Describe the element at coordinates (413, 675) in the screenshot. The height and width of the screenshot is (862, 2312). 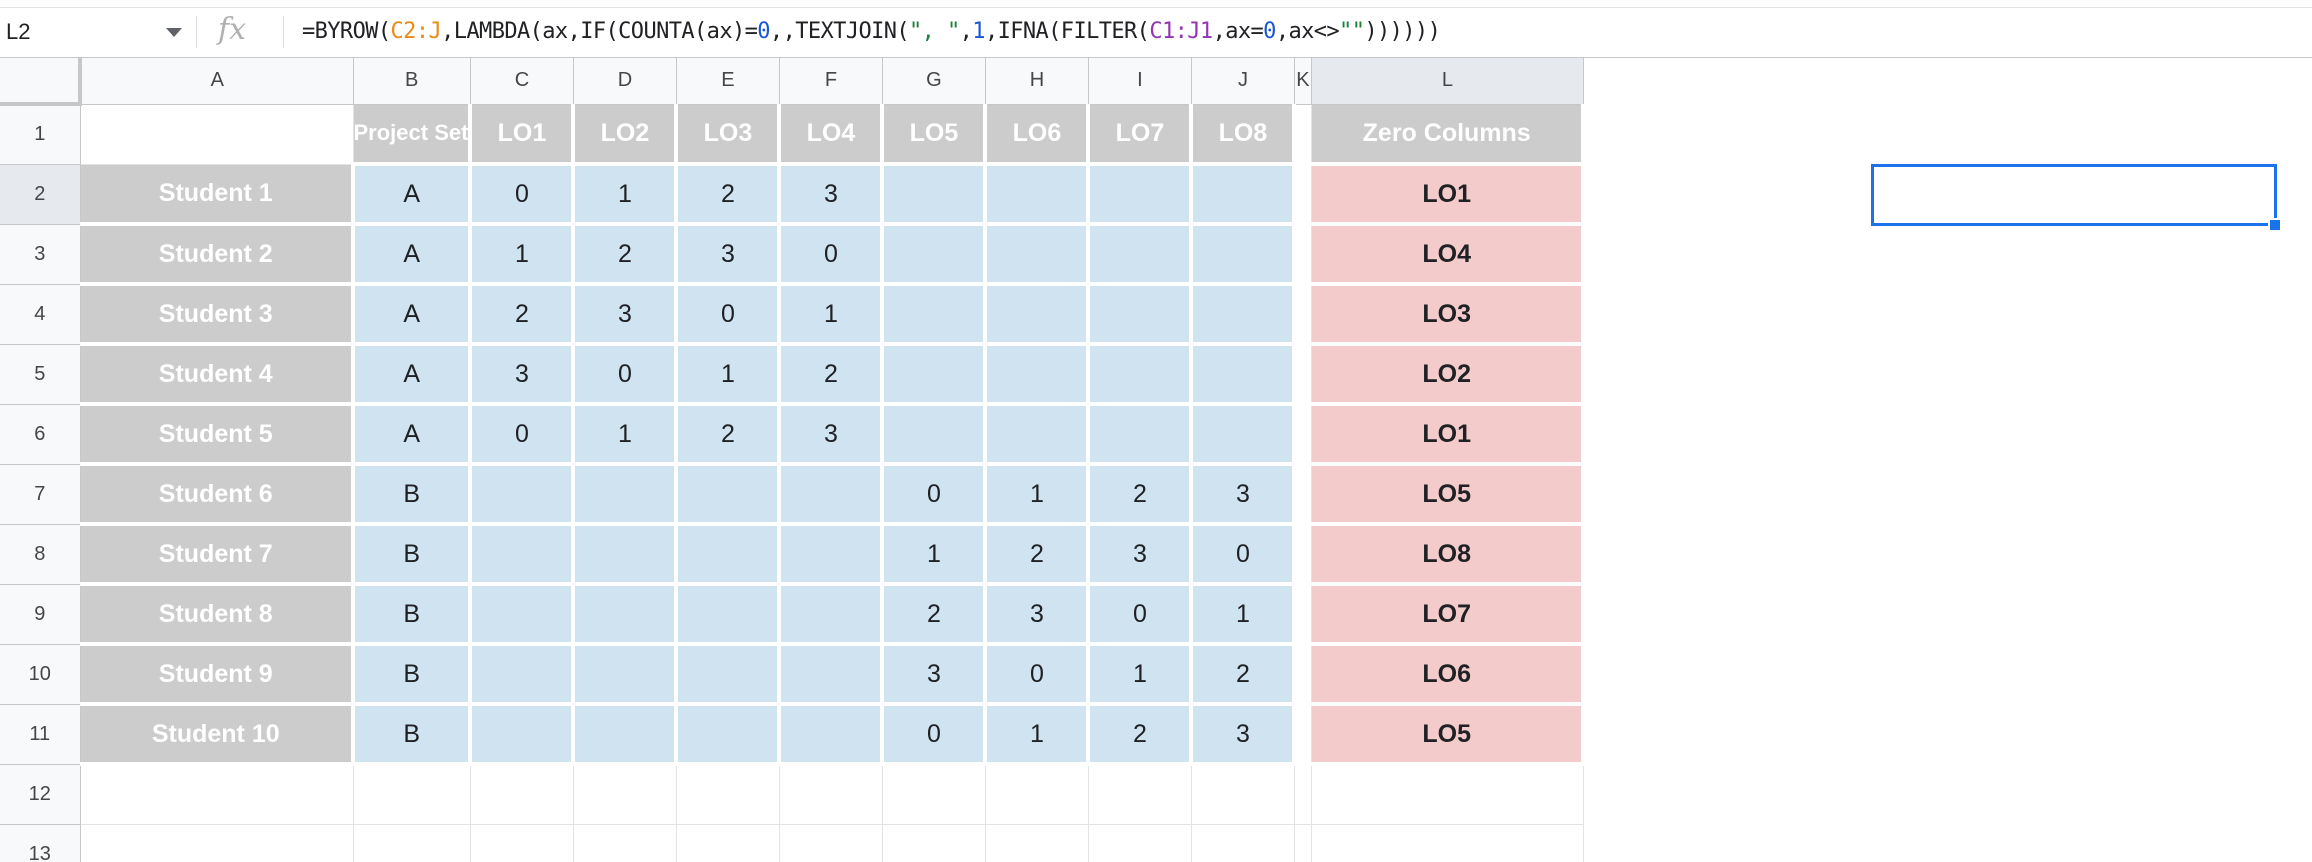
I see `project-set-cell: B` at that location.